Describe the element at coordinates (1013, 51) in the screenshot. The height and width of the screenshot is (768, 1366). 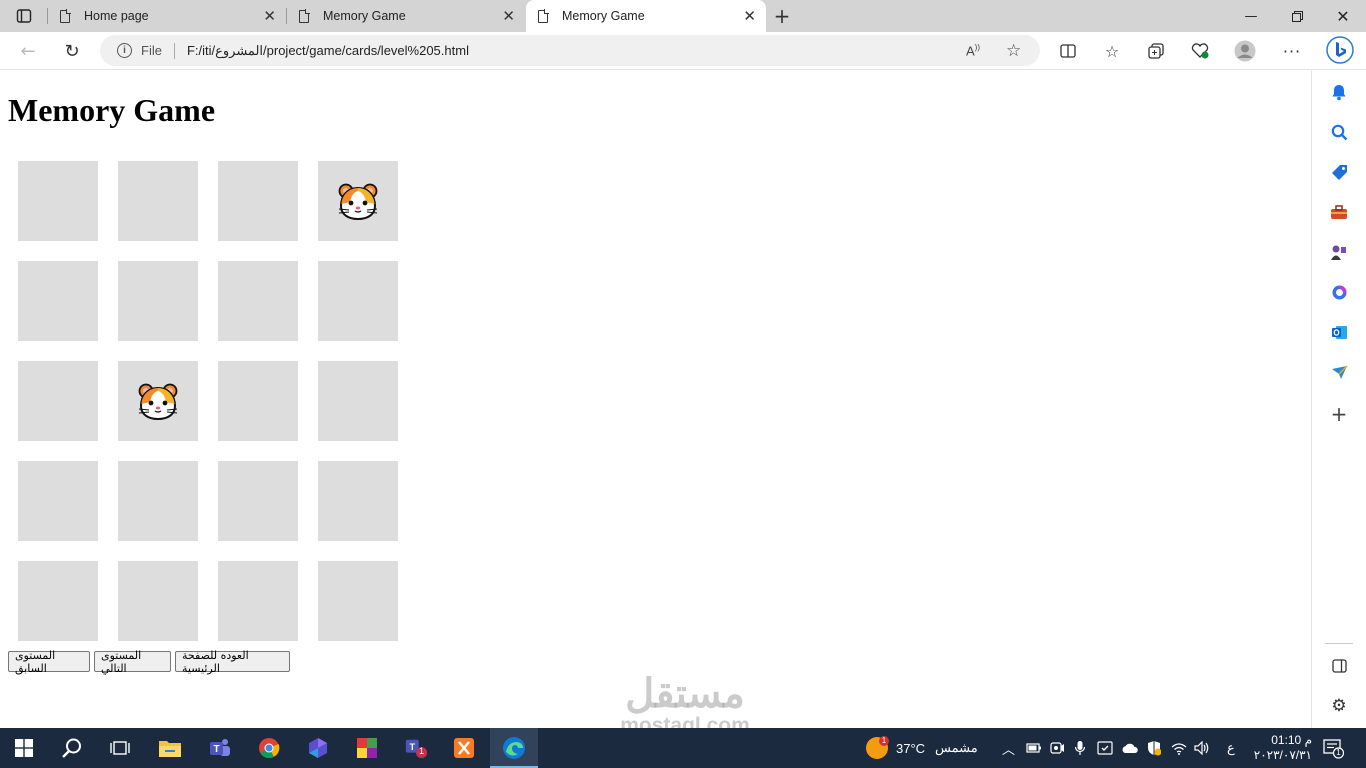
I see `favorite-star-icon: ☆` at that location.